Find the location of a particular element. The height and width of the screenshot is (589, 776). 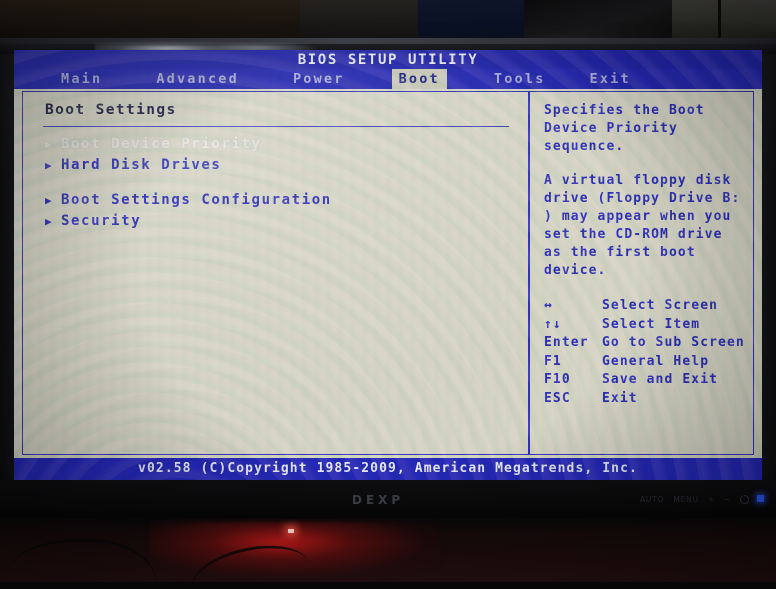

background-wall-middle is located at coordinates (360, 21).